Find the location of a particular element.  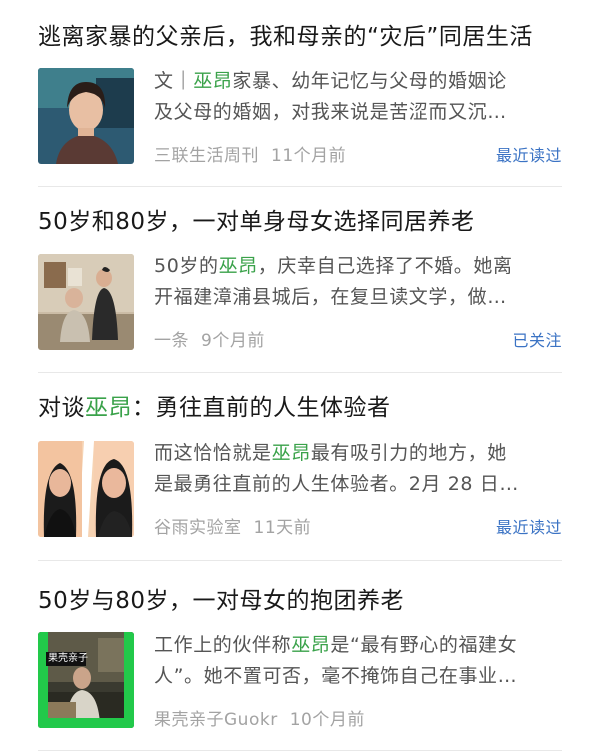

result-source: 果壳亲子Guokr 10个月前 is located at coordinates (259, 717).